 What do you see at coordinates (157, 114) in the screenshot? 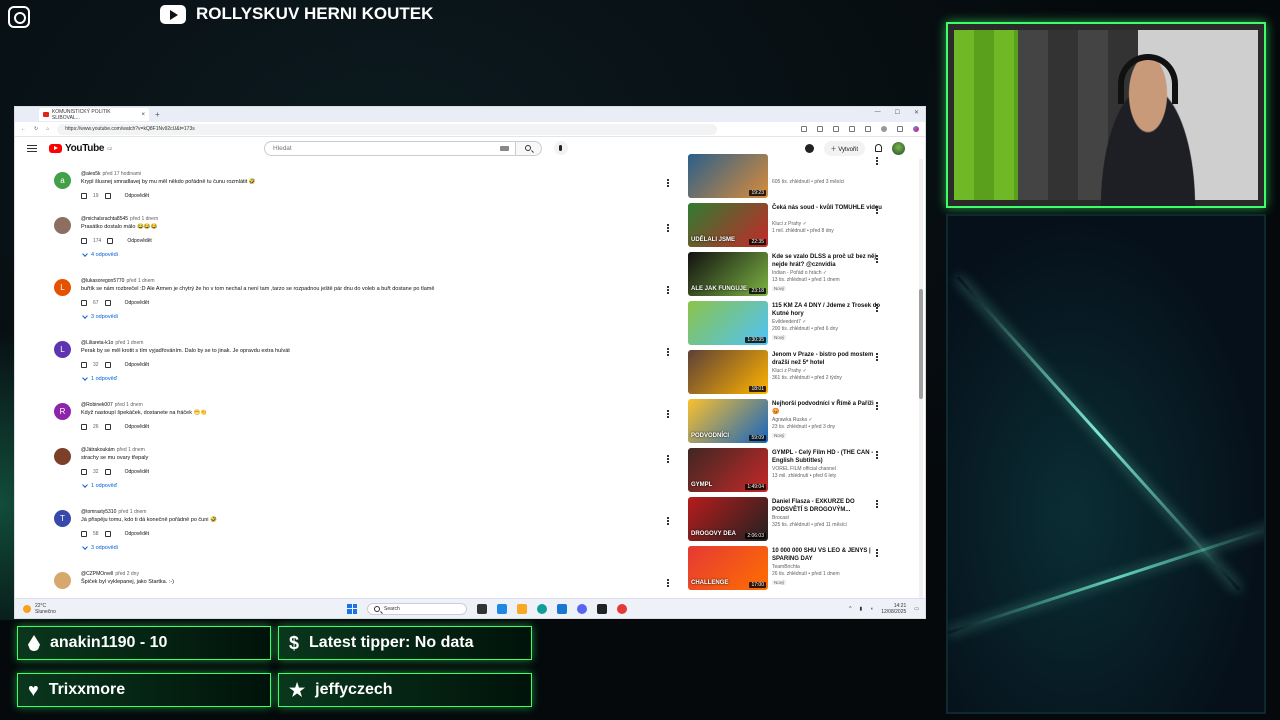
I see `new-tab-icon: +` at bounding box center [157, 114].